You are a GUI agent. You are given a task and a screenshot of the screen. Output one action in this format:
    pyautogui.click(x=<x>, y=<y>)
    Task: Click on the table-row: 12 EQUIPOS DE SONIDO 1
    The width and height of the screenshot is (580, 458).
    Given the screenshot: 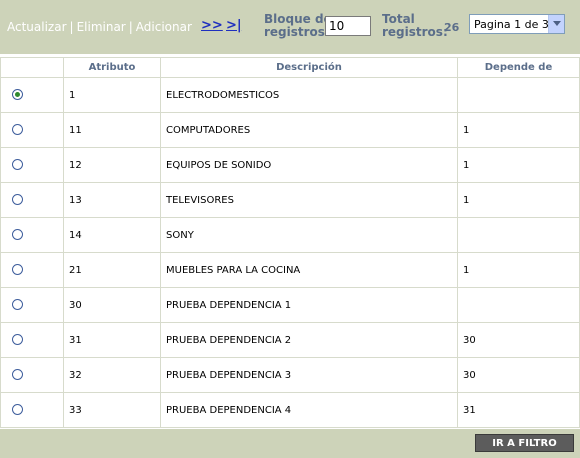 What is the action you would take?
    pyautogui.click(x=290, y=165)
    